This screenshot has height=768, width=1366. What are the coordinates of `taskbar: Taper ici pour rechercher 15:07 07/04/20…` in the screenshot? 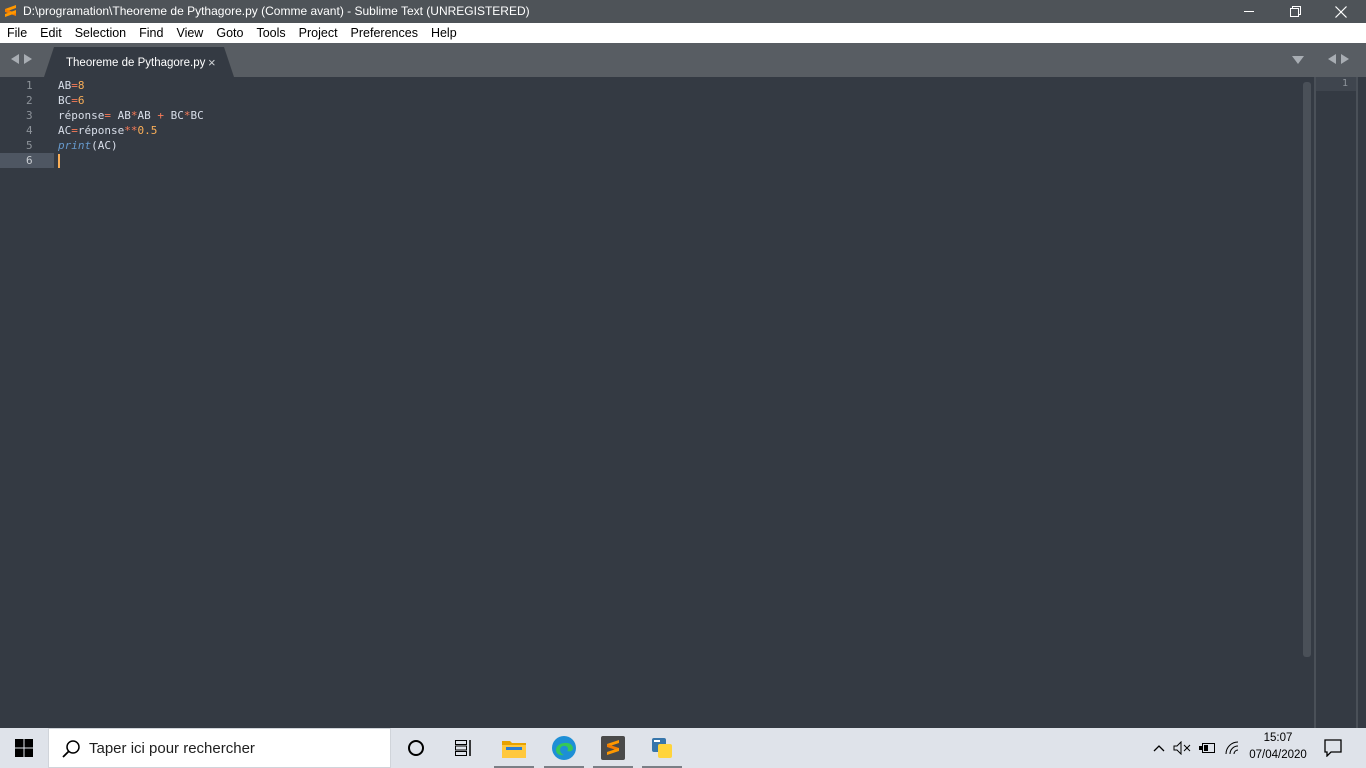 It's located at (683, 748).